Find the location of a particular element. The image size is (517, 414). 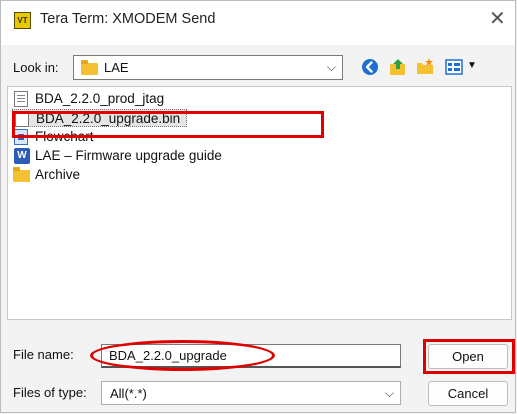

annotation-highlight-selected-file is located at coordinates (168, 124).